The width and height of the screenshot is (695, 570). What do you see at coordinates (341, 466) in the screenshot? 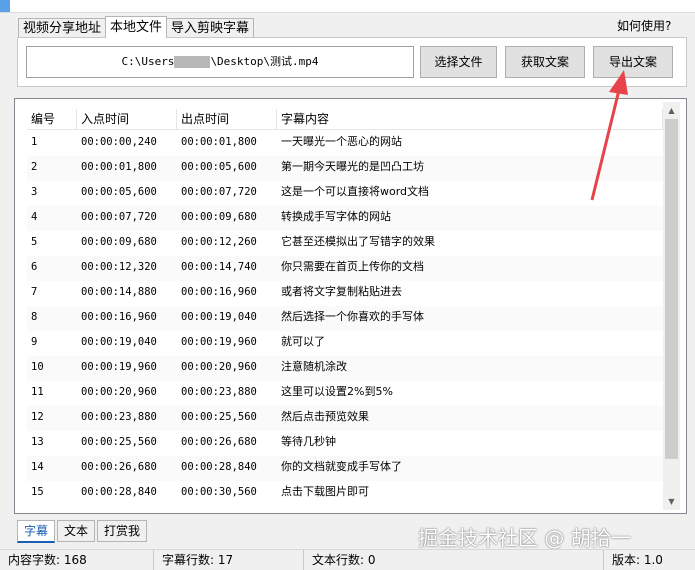
I see `cell-content: 你的文档就变成手写体了` at bounding box center [341, 466].